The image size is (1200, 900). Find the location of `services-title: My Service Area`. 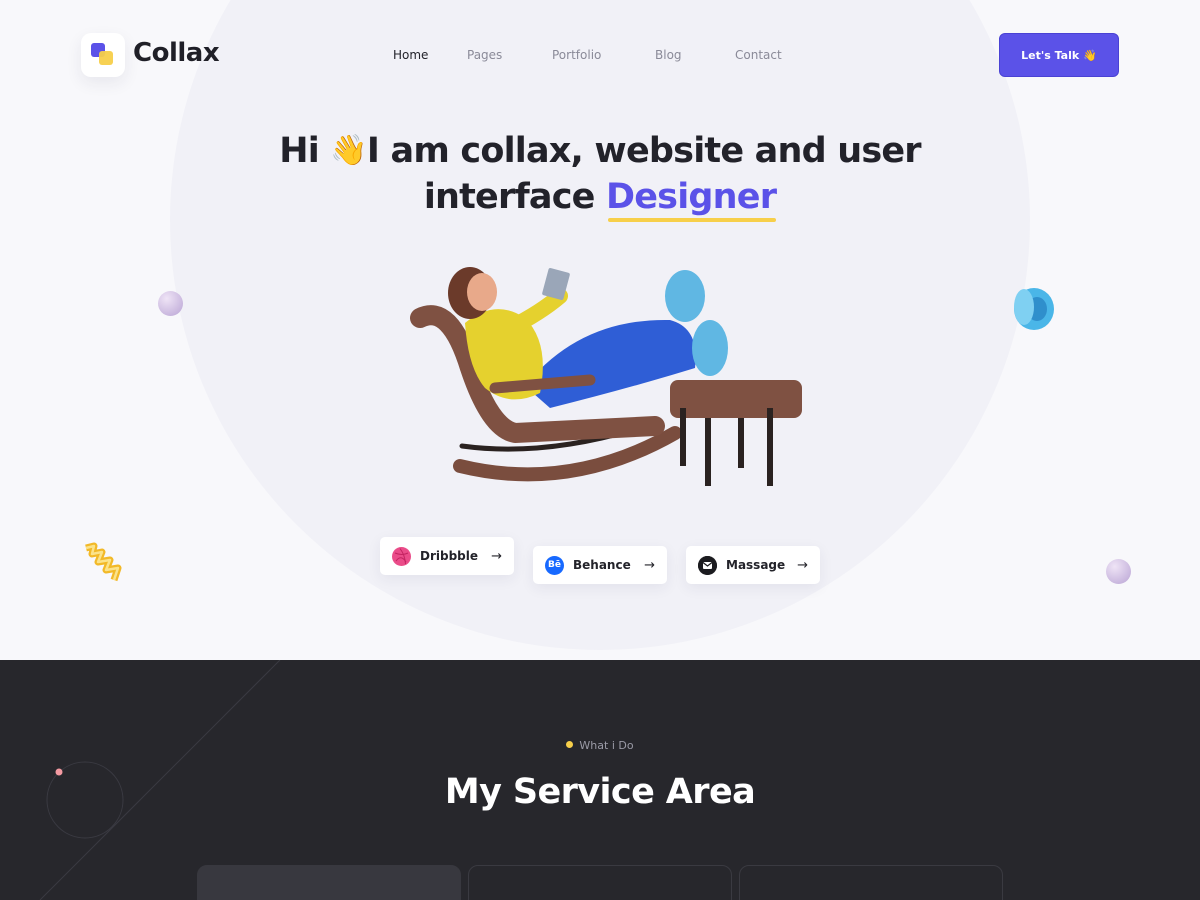

services-title: My Service Area is located at coordinates (600, 792).